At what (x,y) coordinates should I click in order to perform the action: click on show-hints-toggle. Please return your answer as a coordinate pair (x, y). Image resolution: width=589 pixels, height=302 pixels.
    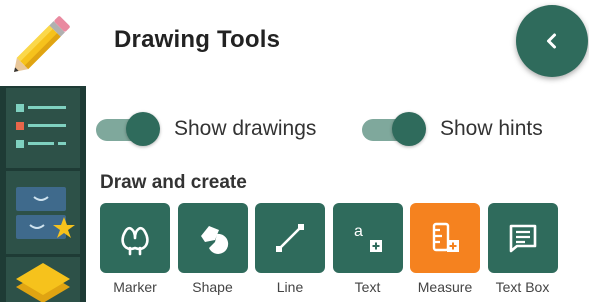
    Looking at the image, I should click on (394, 129).